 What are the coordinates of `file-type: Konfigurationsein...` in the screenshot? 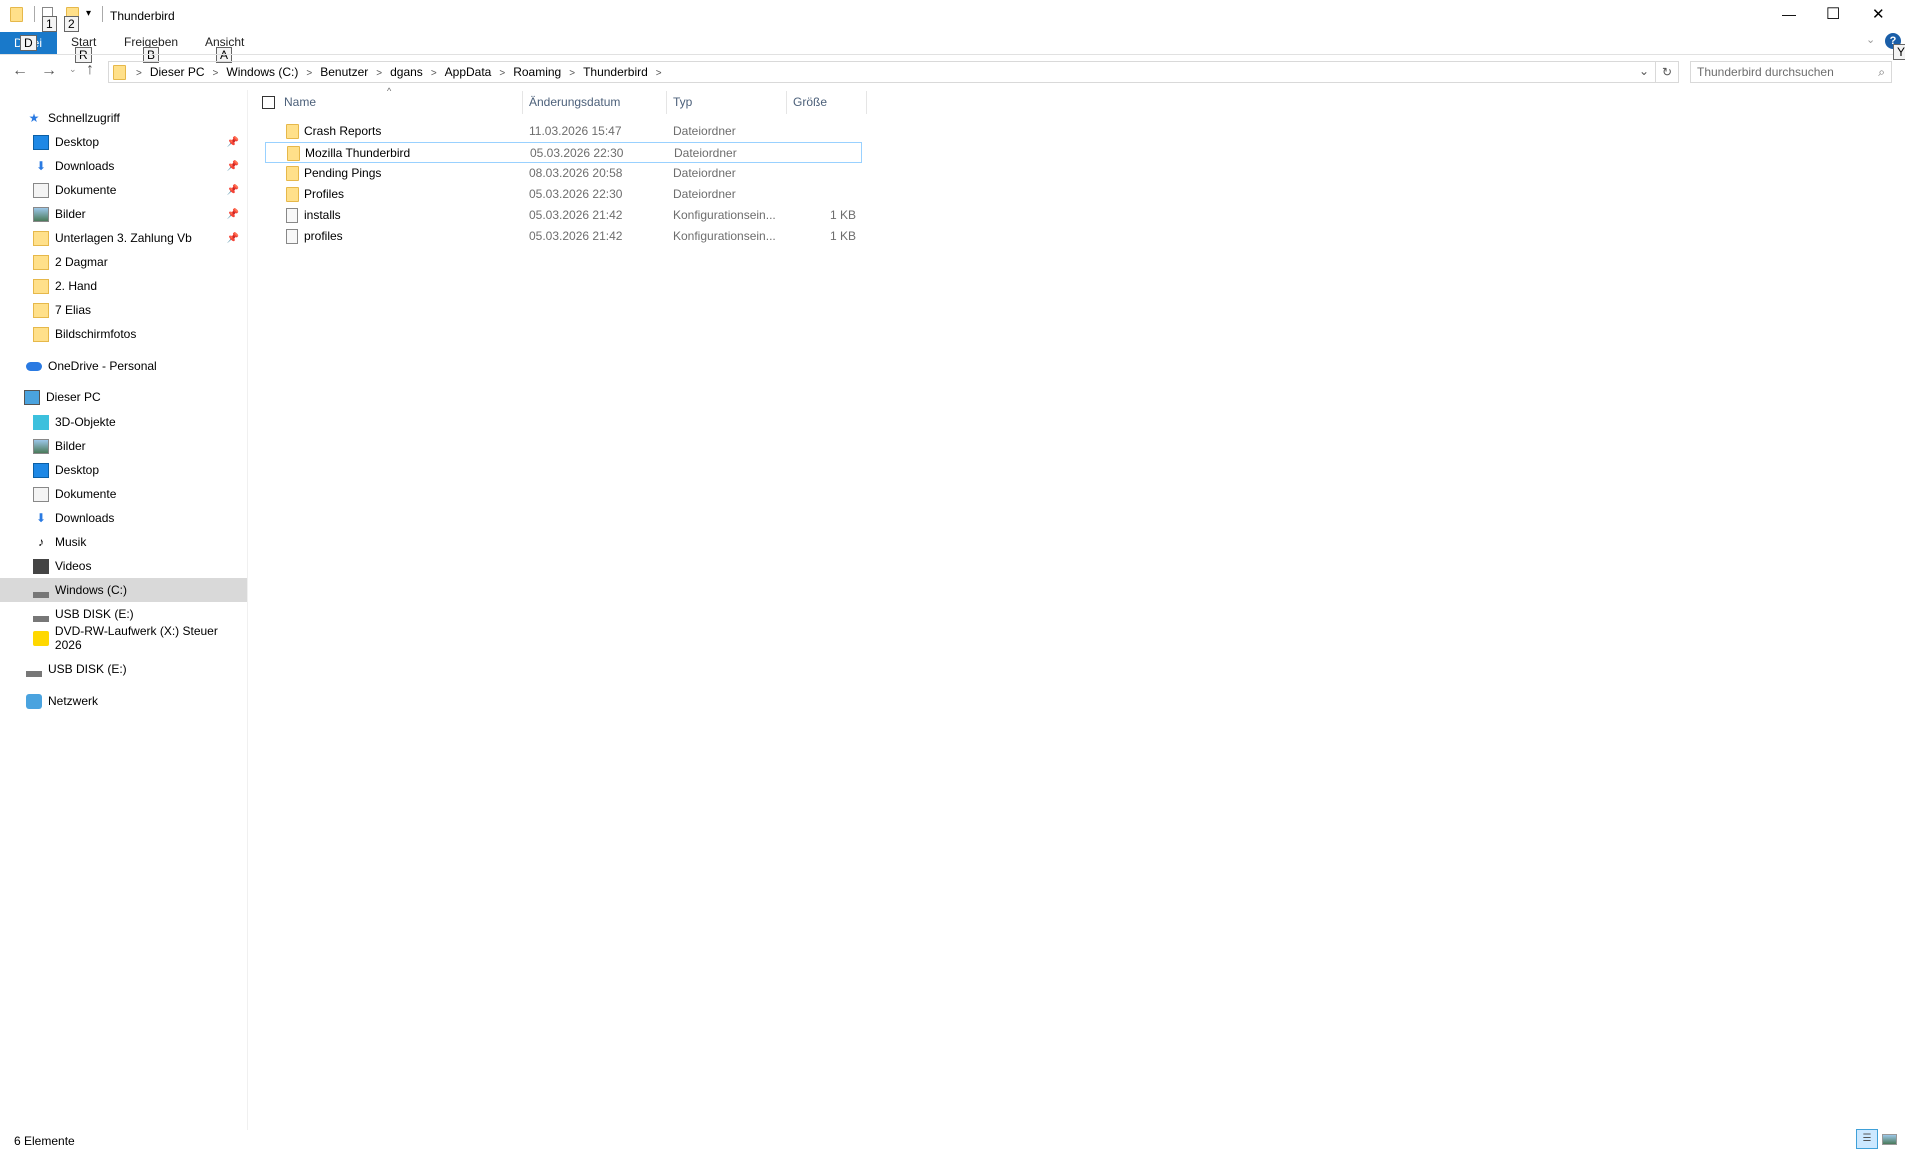 It's located at (724, 236).